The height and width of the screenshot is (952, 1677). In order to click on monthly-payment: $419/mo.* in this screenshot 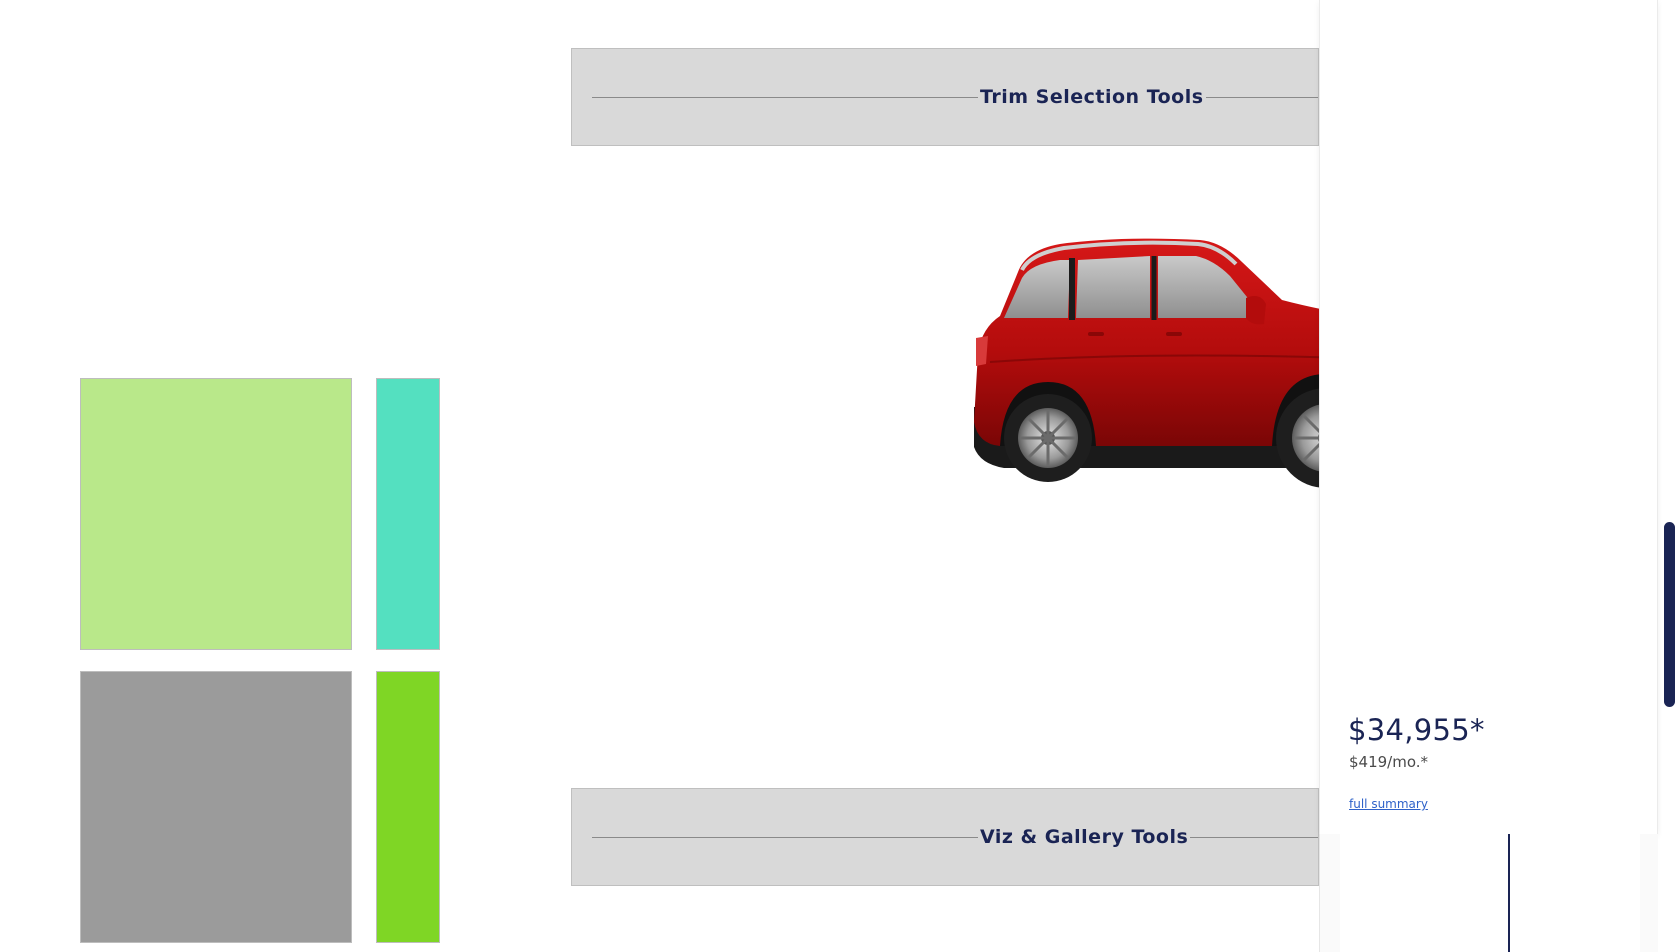, I will do `click(1389, 762)`.